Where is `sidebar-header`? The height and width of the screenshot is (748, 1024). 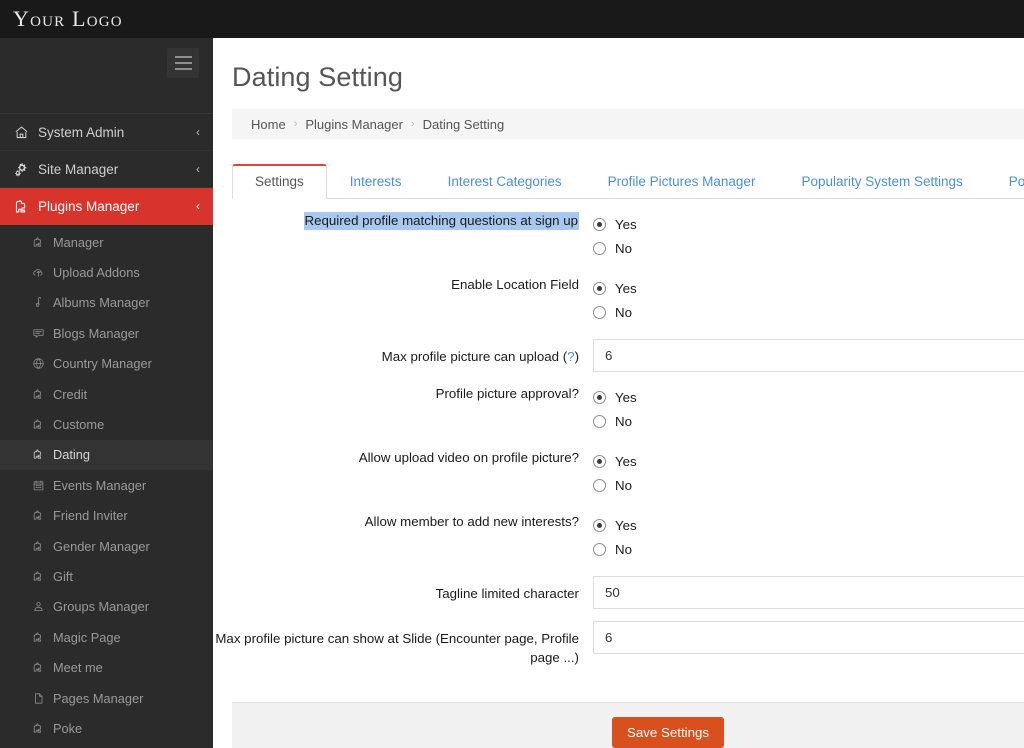 sidebar-header is located at coordinates (106, 75).